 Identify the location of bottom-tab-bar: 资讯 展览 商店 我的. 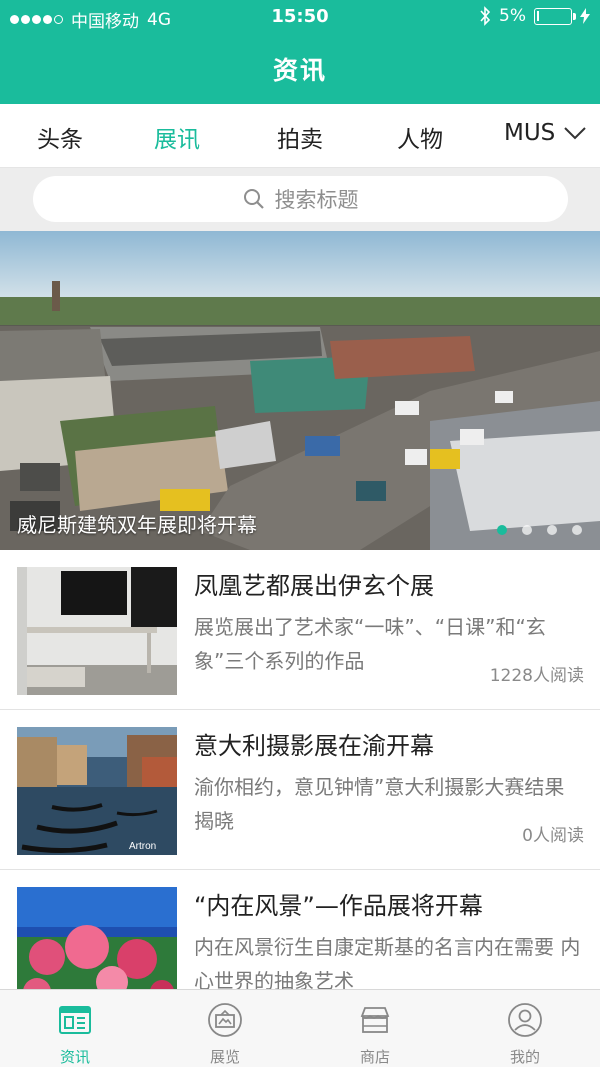
(300, 1028).